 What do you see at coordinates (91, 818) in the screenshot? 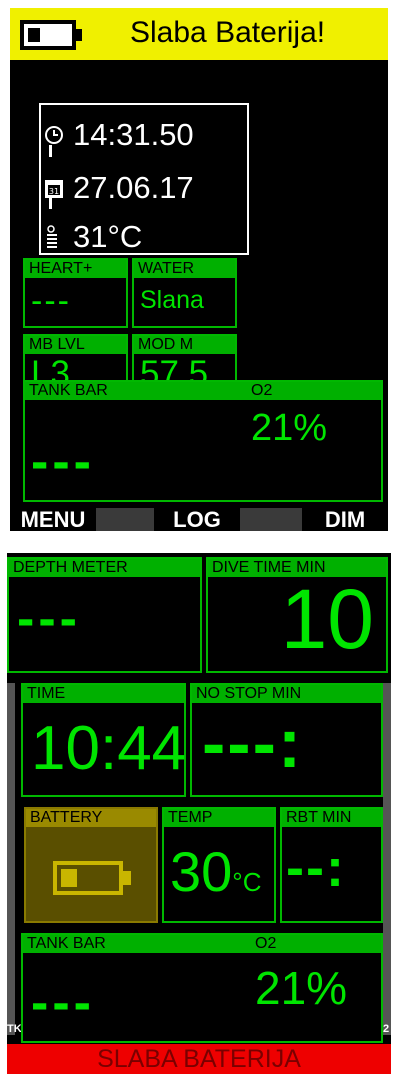
I see `battery-header: BATTERY` at bounding box center [91, 818].